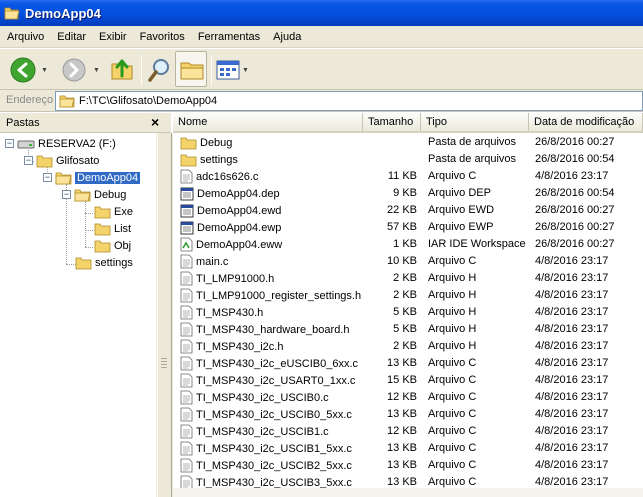 This screenshot has height=497, width=643. What do you see at coordinates (408, 176) in the screenshot?
I see `file-row: adc16s626.c 11 KB Arquivo C 4/8/2016 23:17` at bounding box center [408, 176].